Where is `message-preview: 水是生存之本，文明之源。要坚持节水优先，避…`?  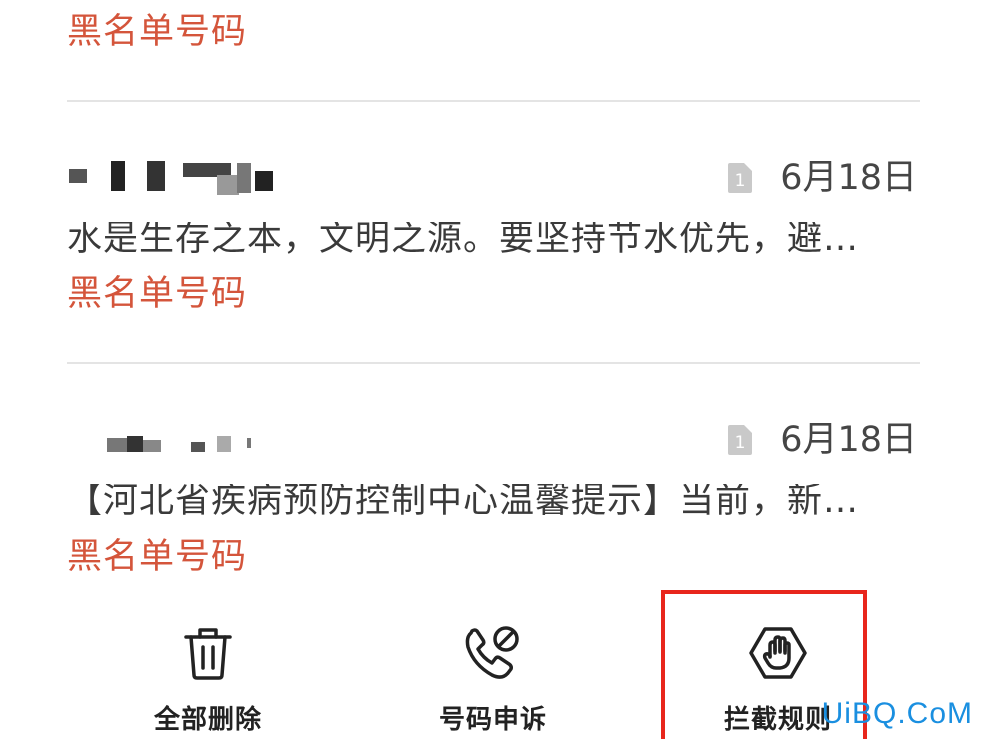 message-preview: 水是生存之本，文明之源。要坚持节水优先，避… is located at coordinates (463, 239).